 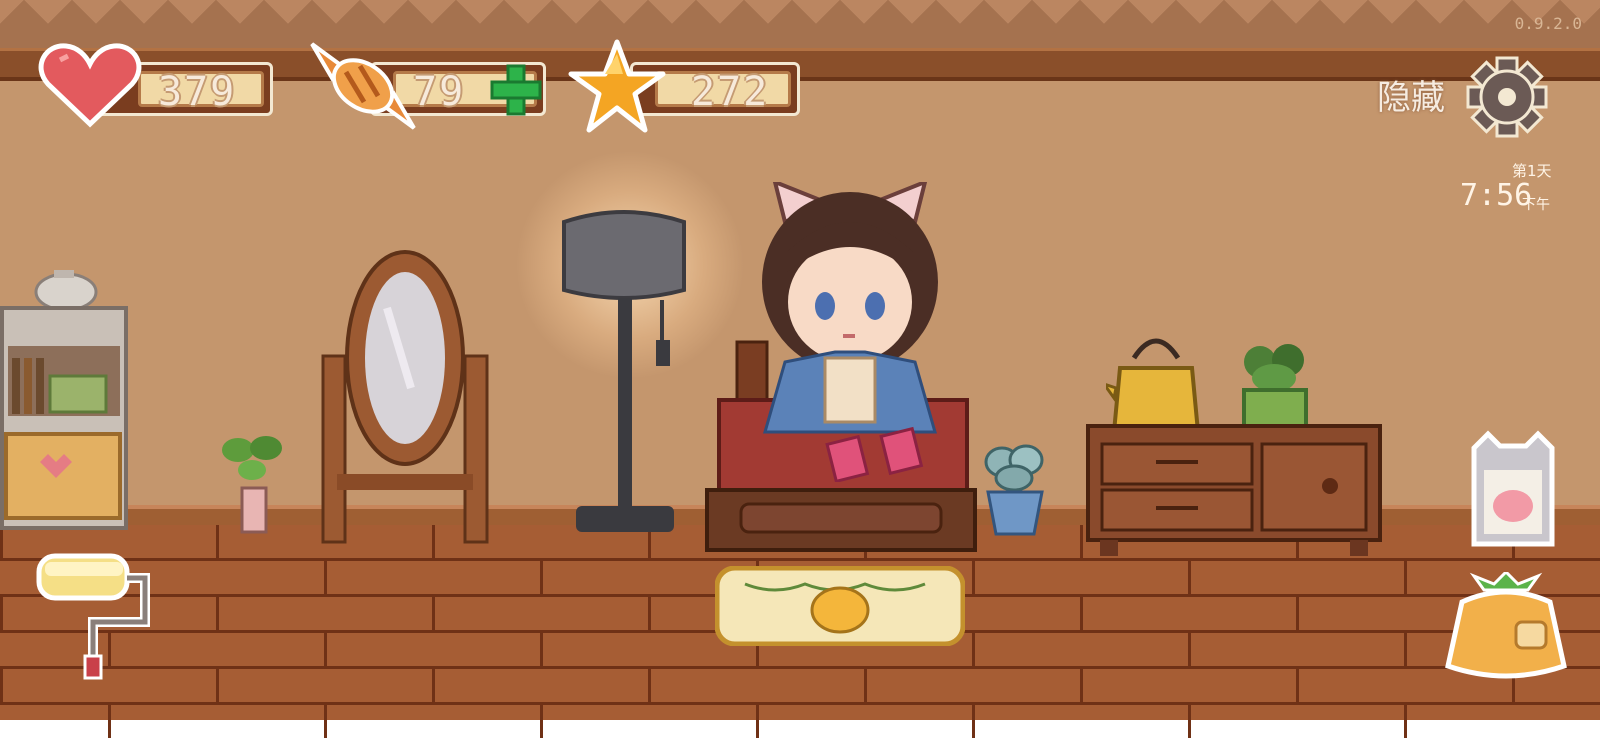 I want to click on star-icon, so click(x=617, y=86).